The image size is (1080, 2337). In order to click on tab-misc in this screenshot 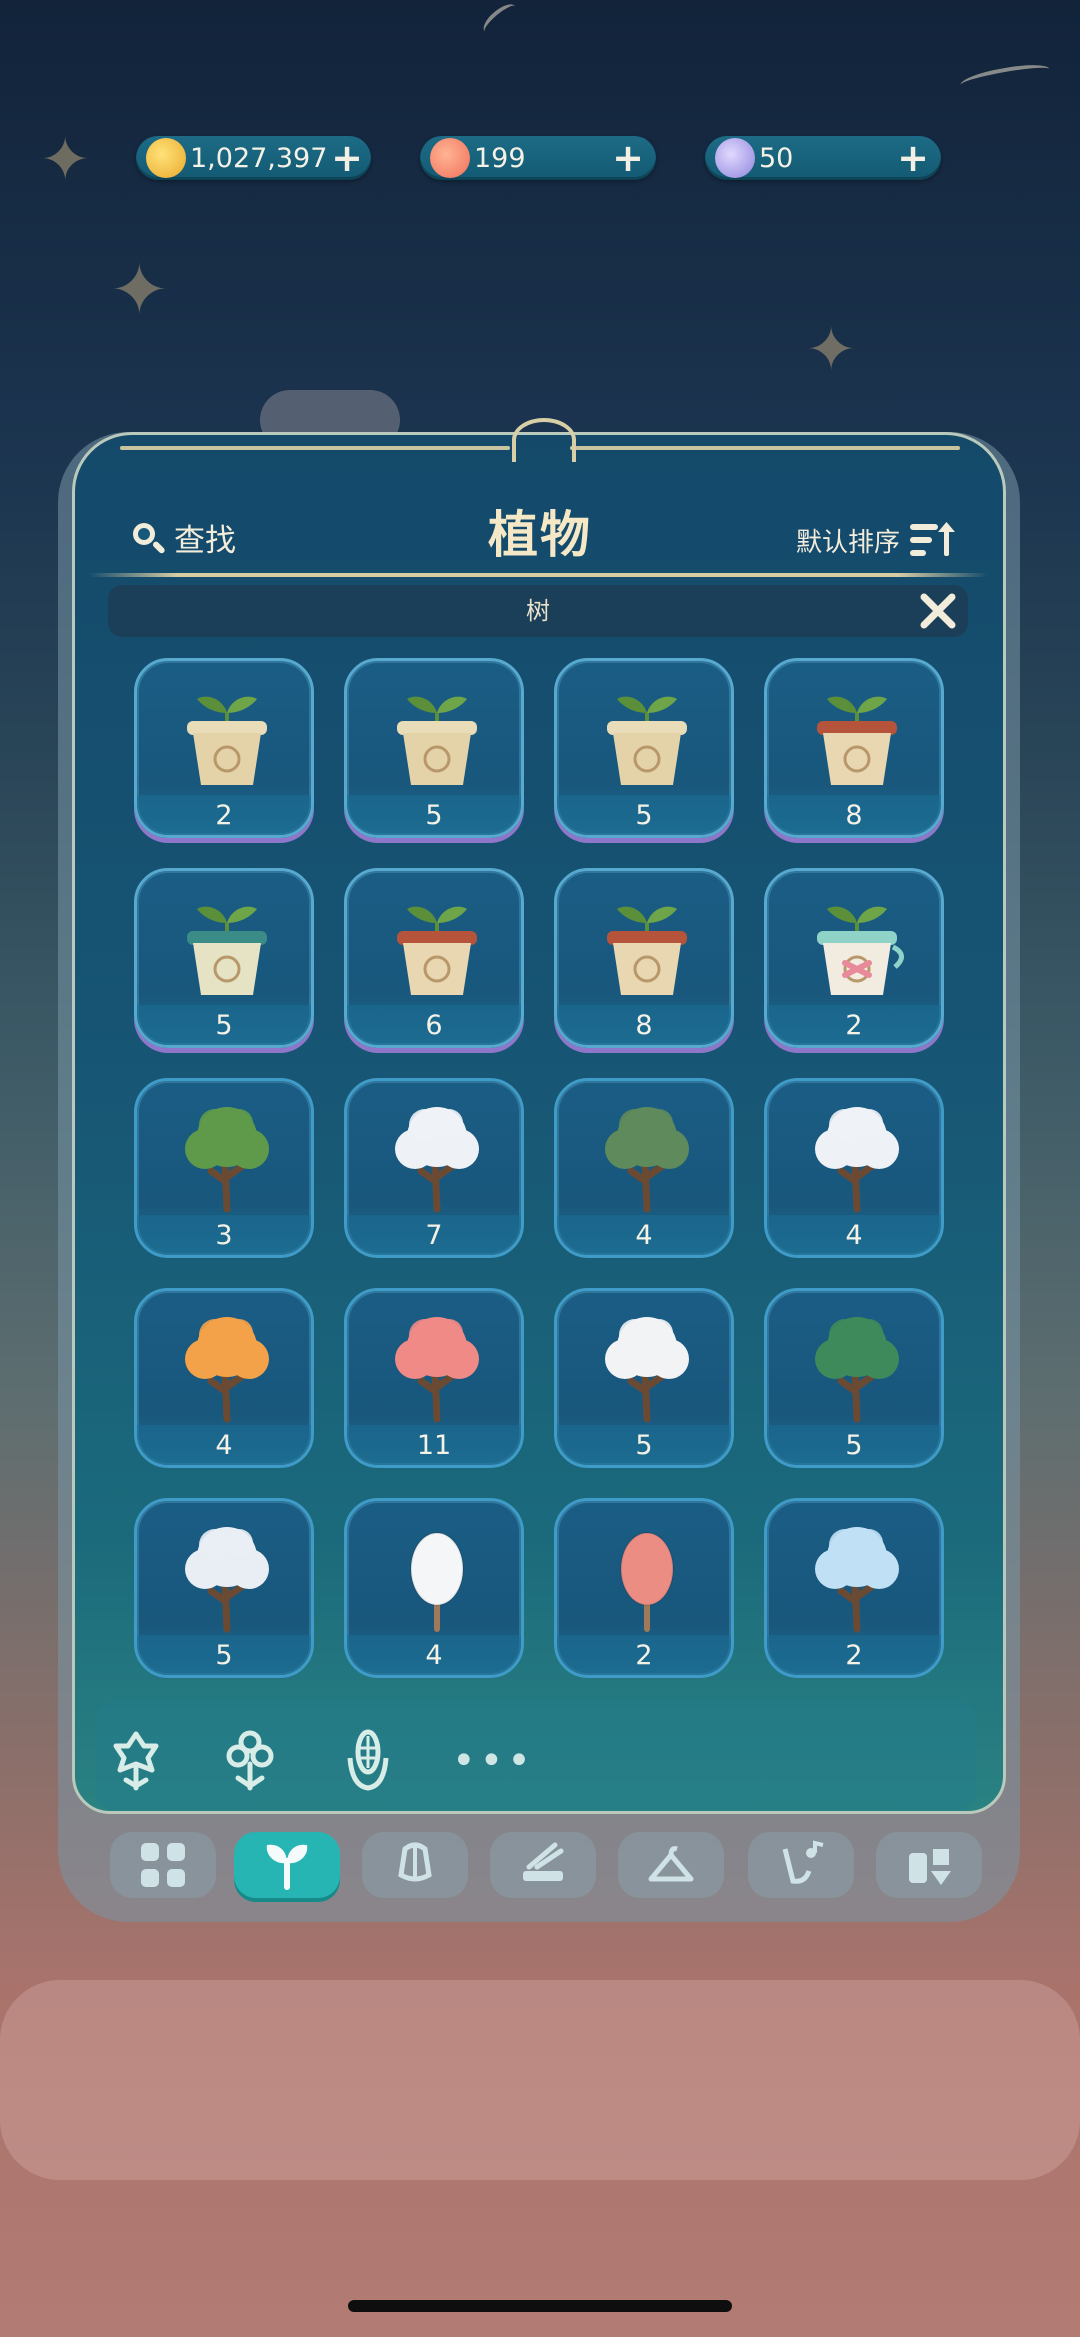, I will do `click(929, 1865)`.